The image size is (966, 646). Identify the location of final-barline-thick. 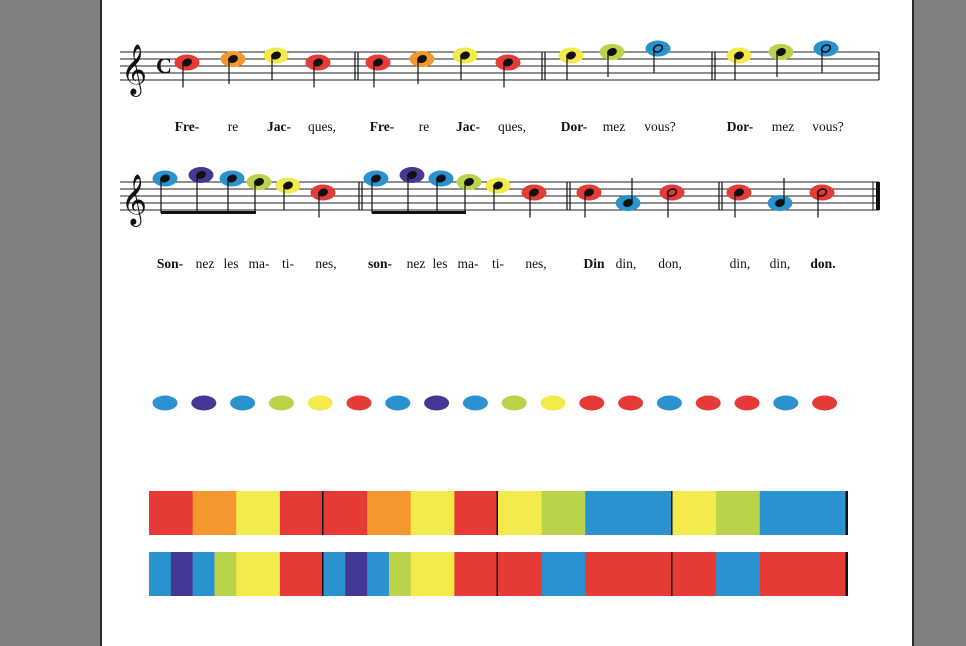
(878, 196).